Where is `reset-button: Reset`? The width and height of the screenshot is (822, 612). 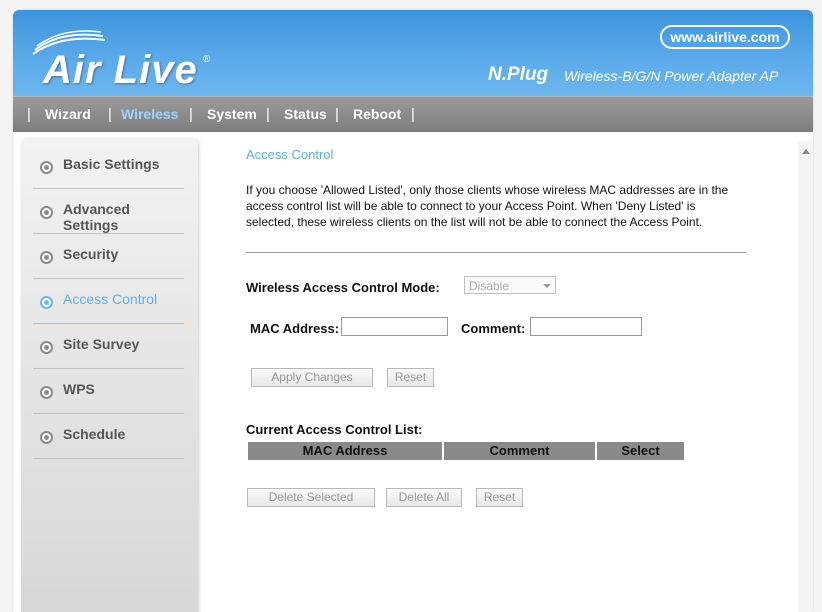
reset-button: Reset is located at coordinates (410, 377).